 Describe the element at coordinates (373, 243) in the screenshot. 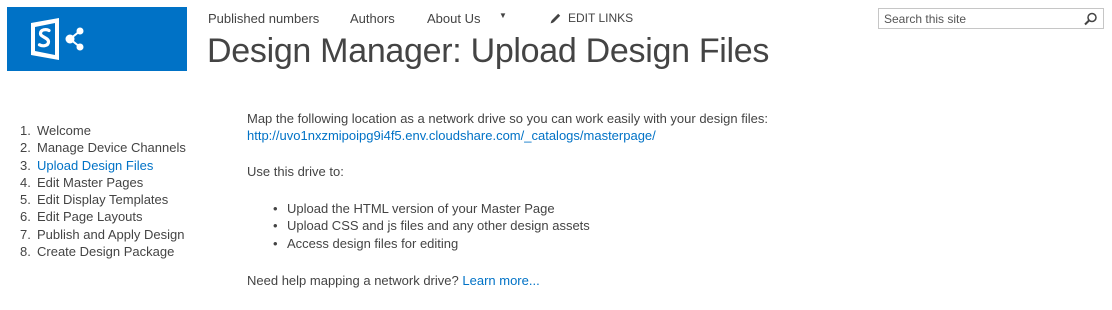

I see `list-item-text: Access design files for editing` at that location.